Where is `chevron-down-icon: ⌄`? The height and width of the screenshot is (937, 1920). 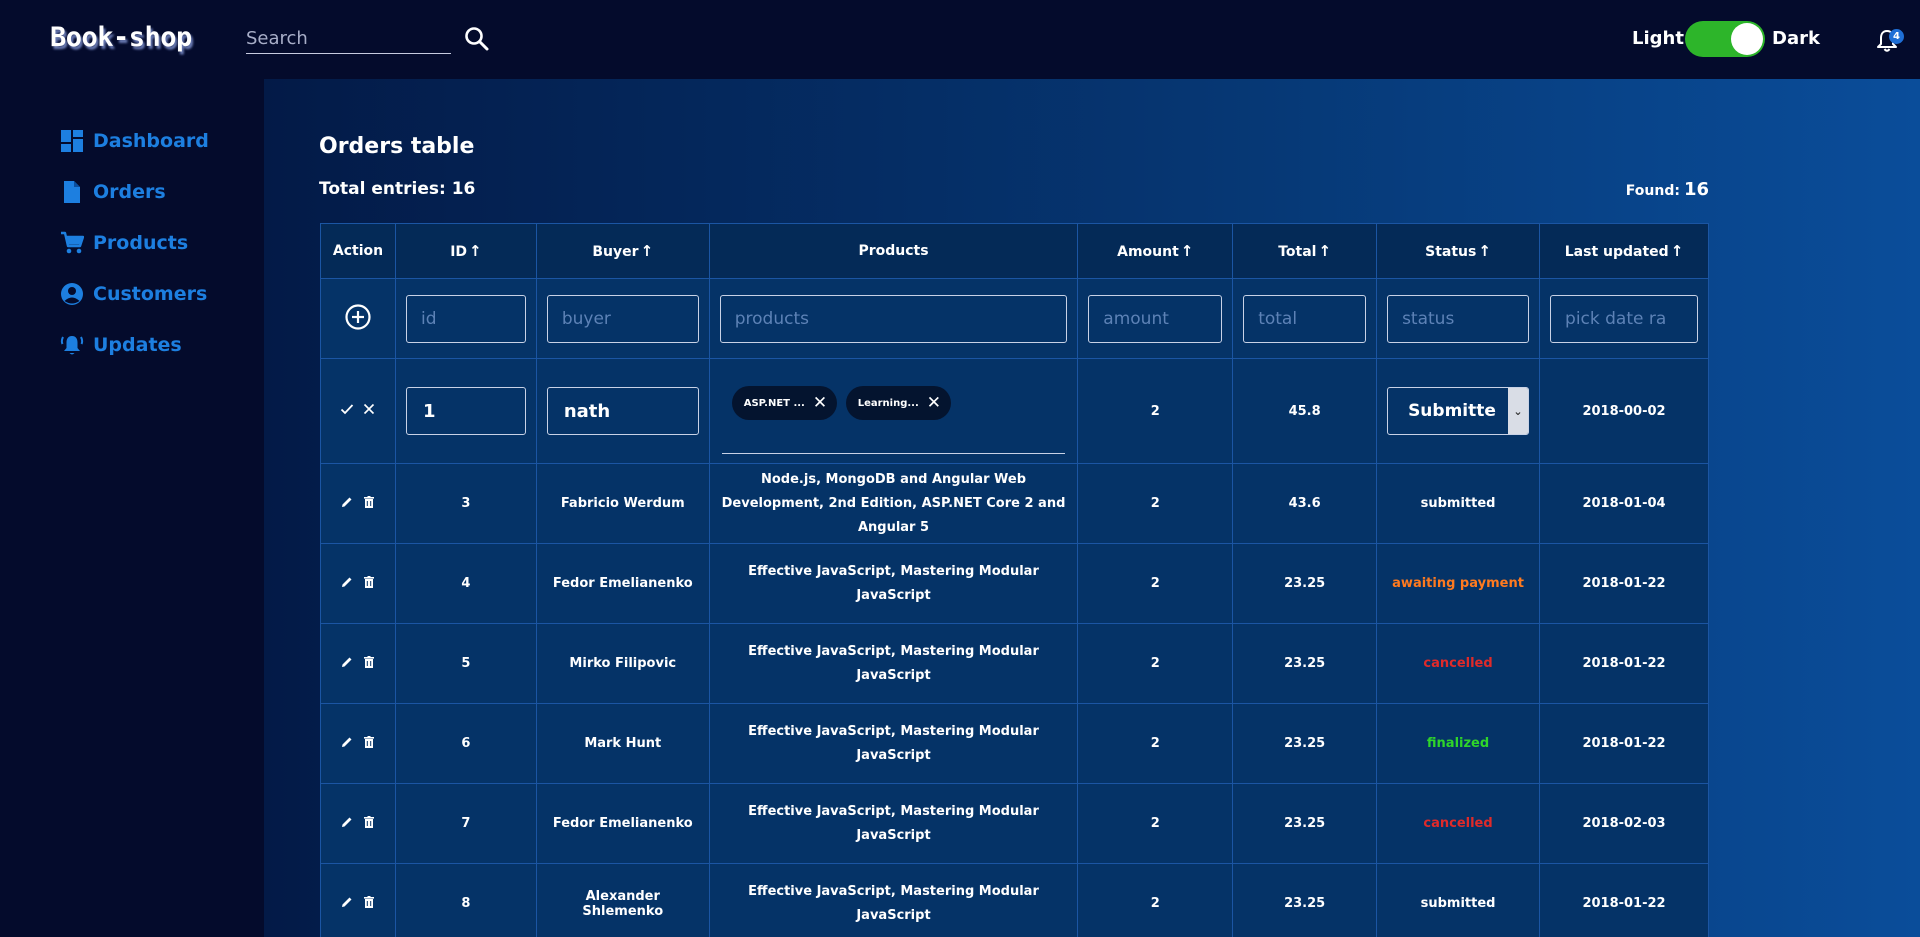 chevron-down-icon: ⌄ is located at coordinates (1518, 411).